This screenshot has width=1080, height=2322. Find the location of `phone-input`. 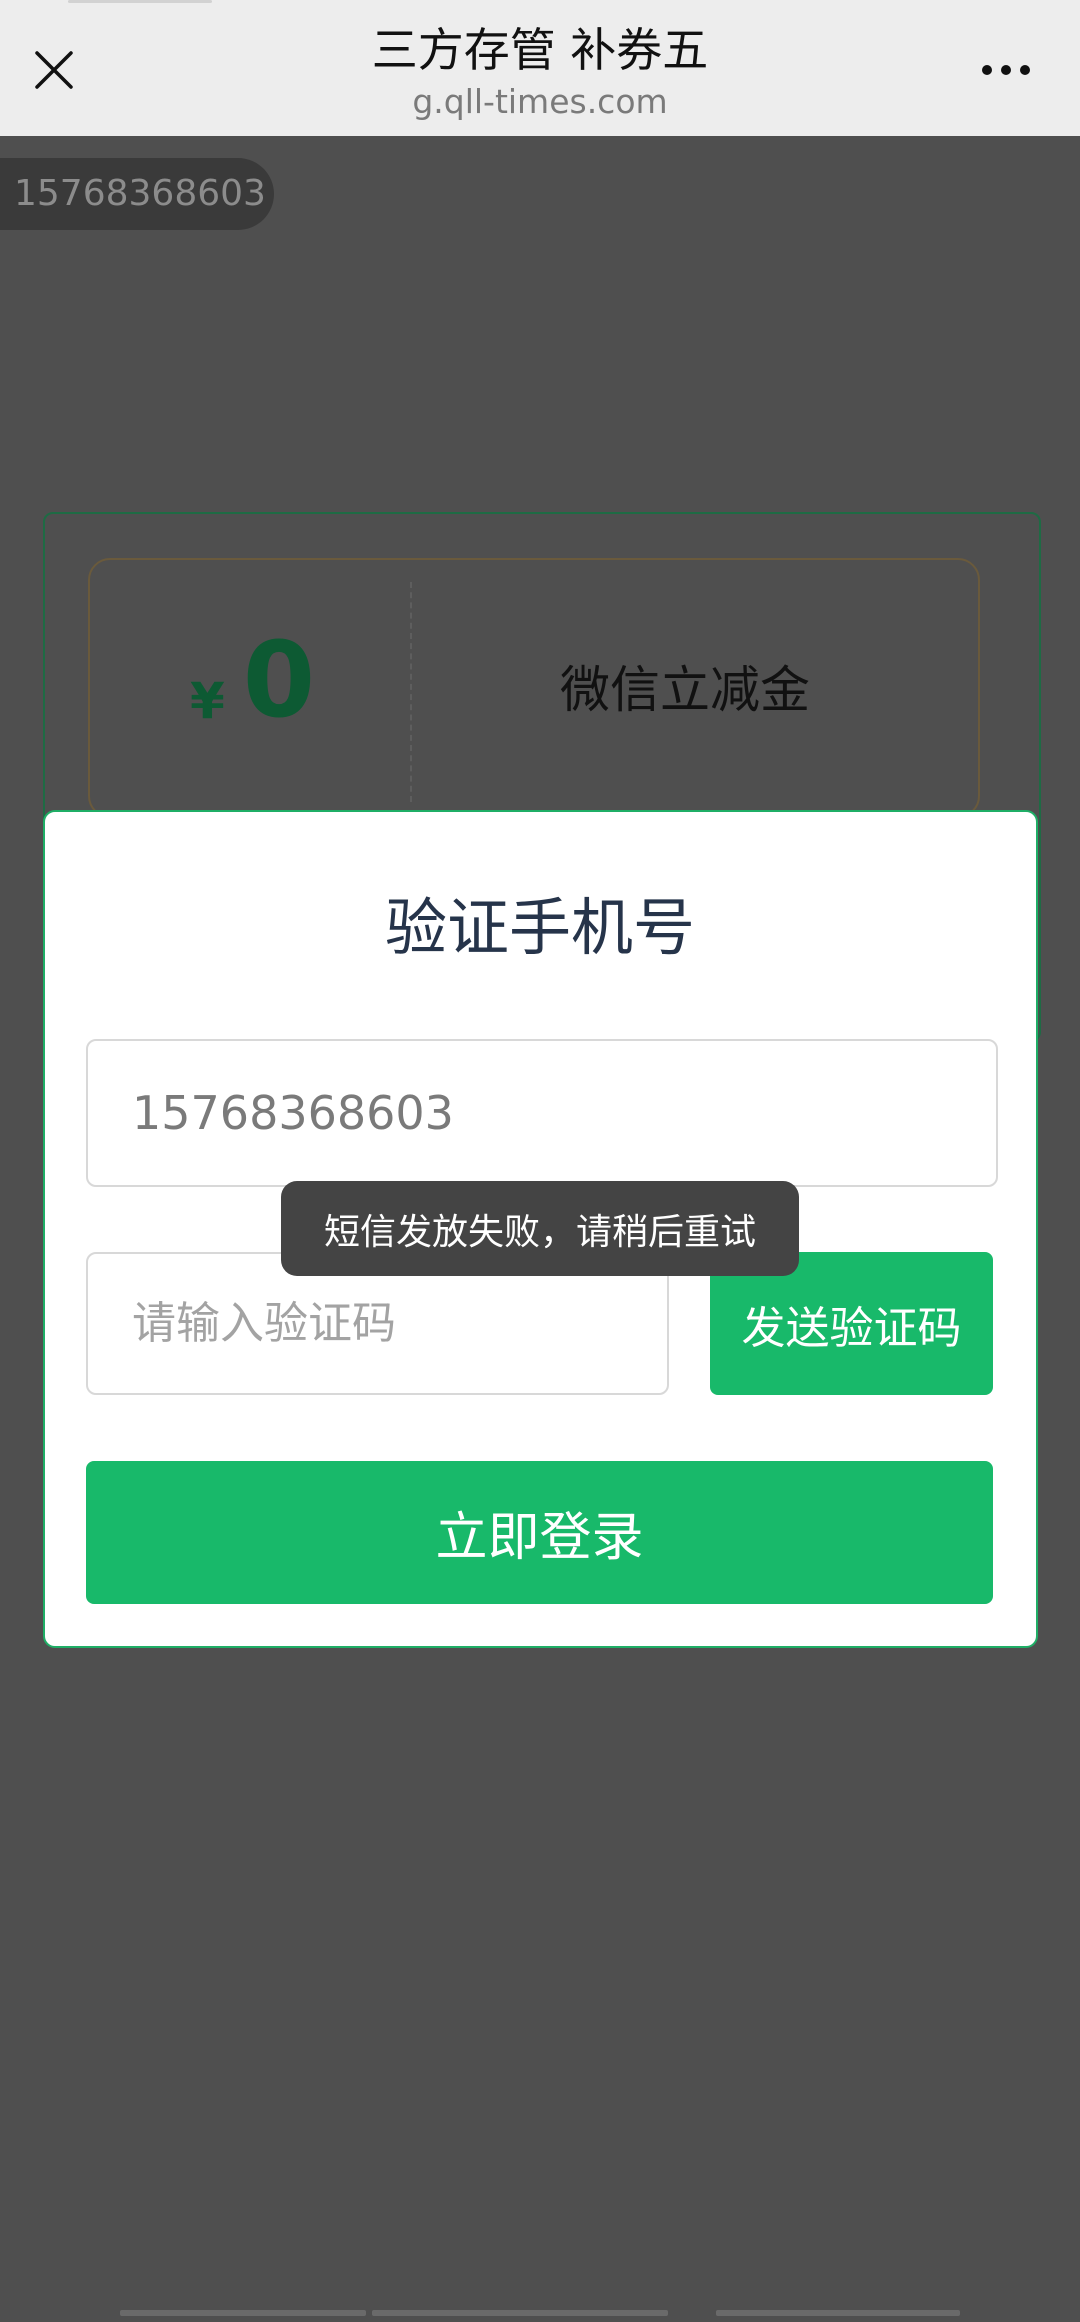

phone-input is located at coordinates (542, 1113).